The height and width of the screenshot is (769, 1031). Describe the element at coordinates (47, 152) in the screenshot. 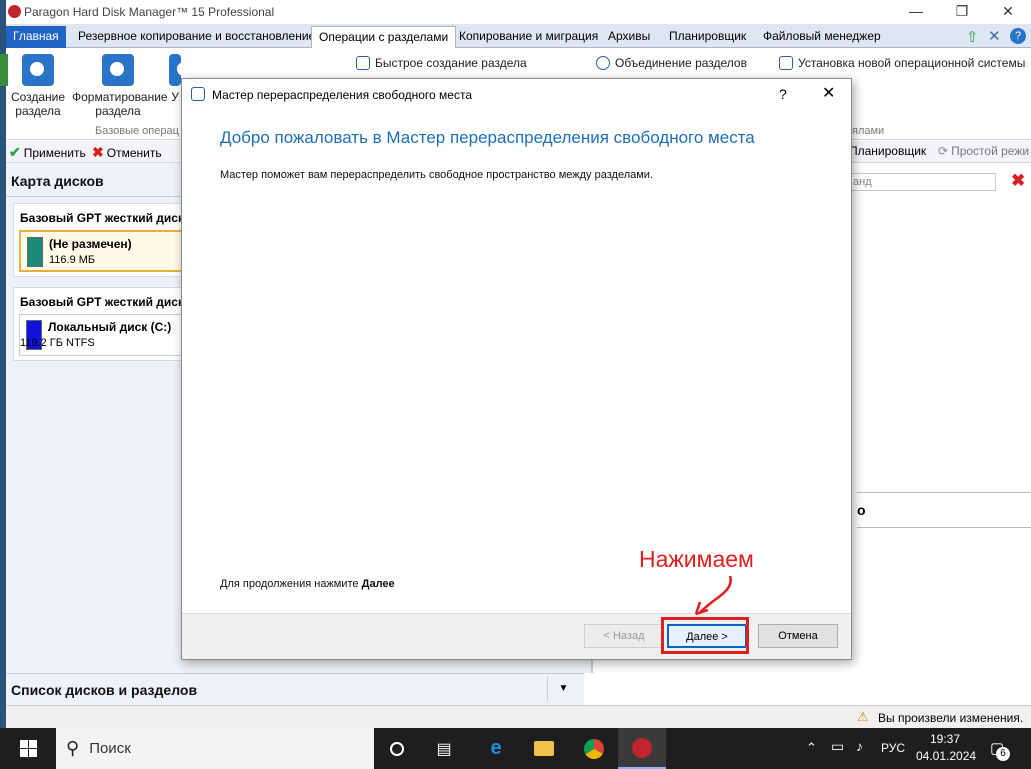

I see `apply-button: ✔ Применить` at that location.